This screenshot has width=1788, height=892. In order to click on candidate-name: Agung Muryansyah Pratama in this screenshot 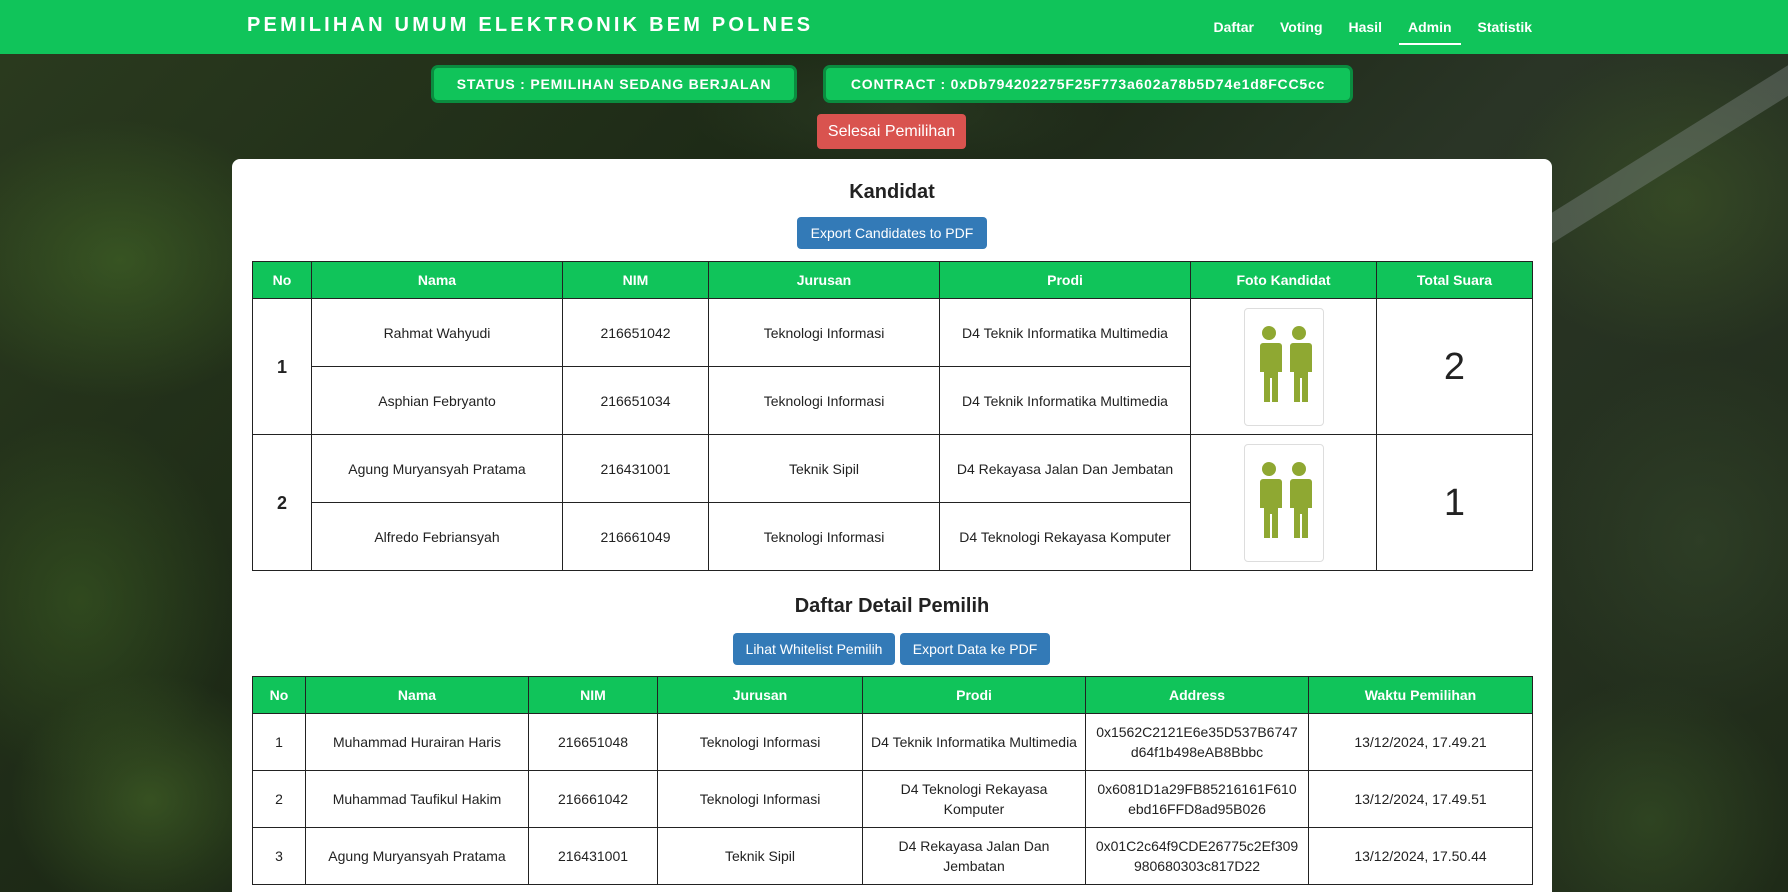, I will do `click(437, 468)`.